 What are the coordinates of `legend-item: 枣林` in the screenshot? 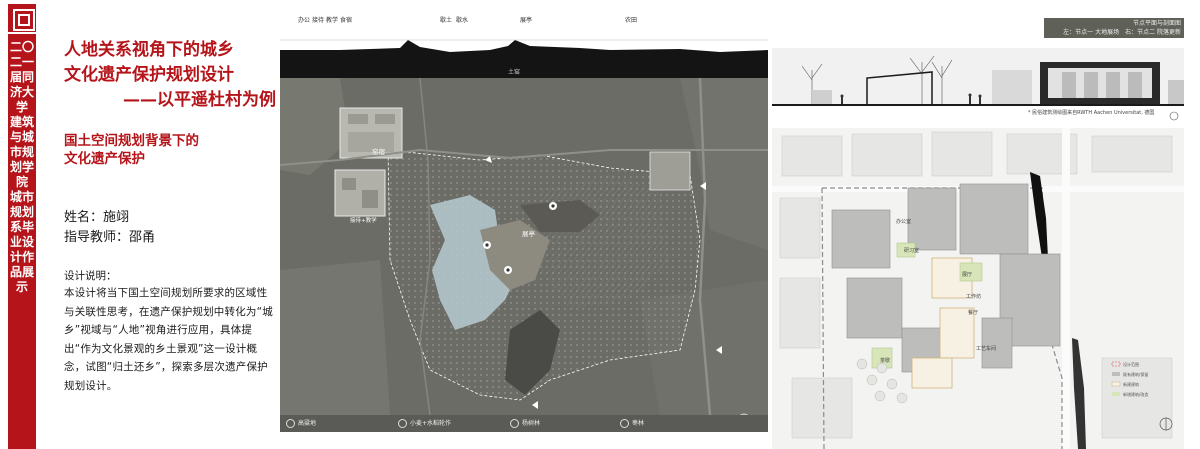 It's located at (632, 423).